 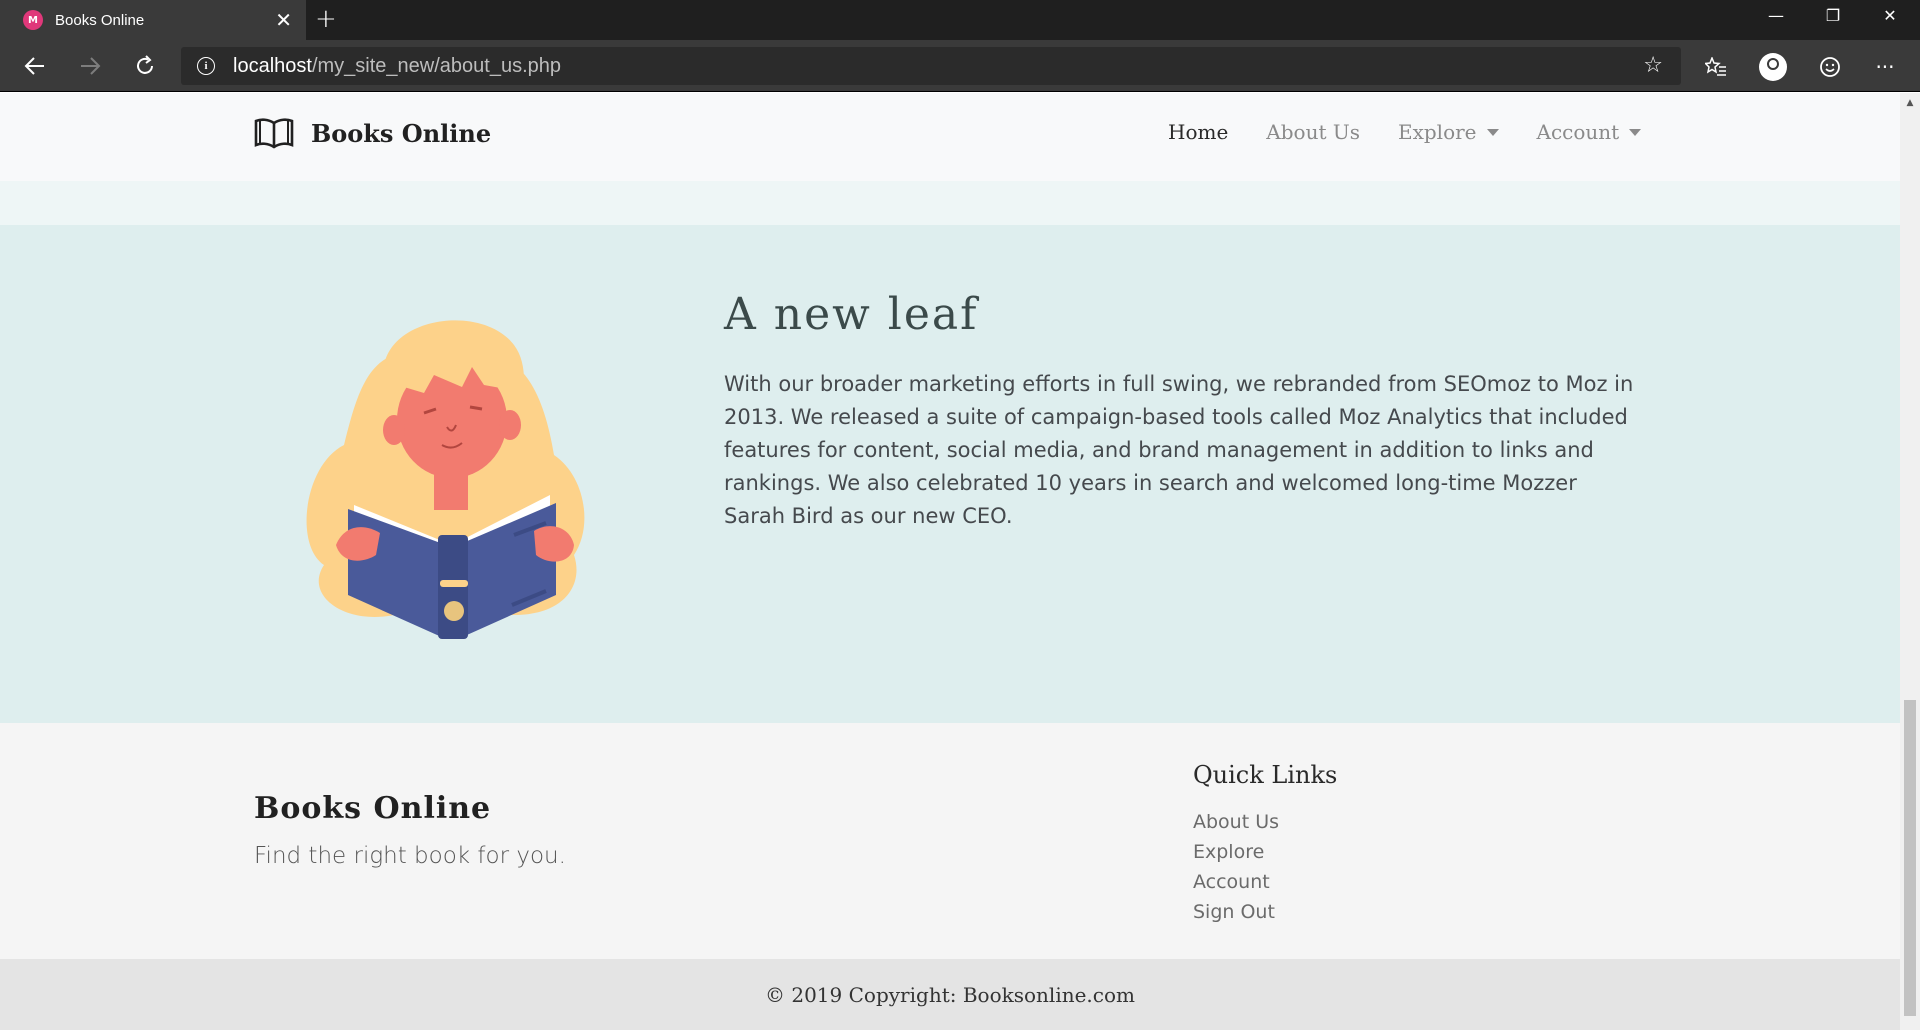 What do you see at coordinates (1830, 67) in the screenshot?
I see `smiley-icon` at bounding box center [1830, 67].